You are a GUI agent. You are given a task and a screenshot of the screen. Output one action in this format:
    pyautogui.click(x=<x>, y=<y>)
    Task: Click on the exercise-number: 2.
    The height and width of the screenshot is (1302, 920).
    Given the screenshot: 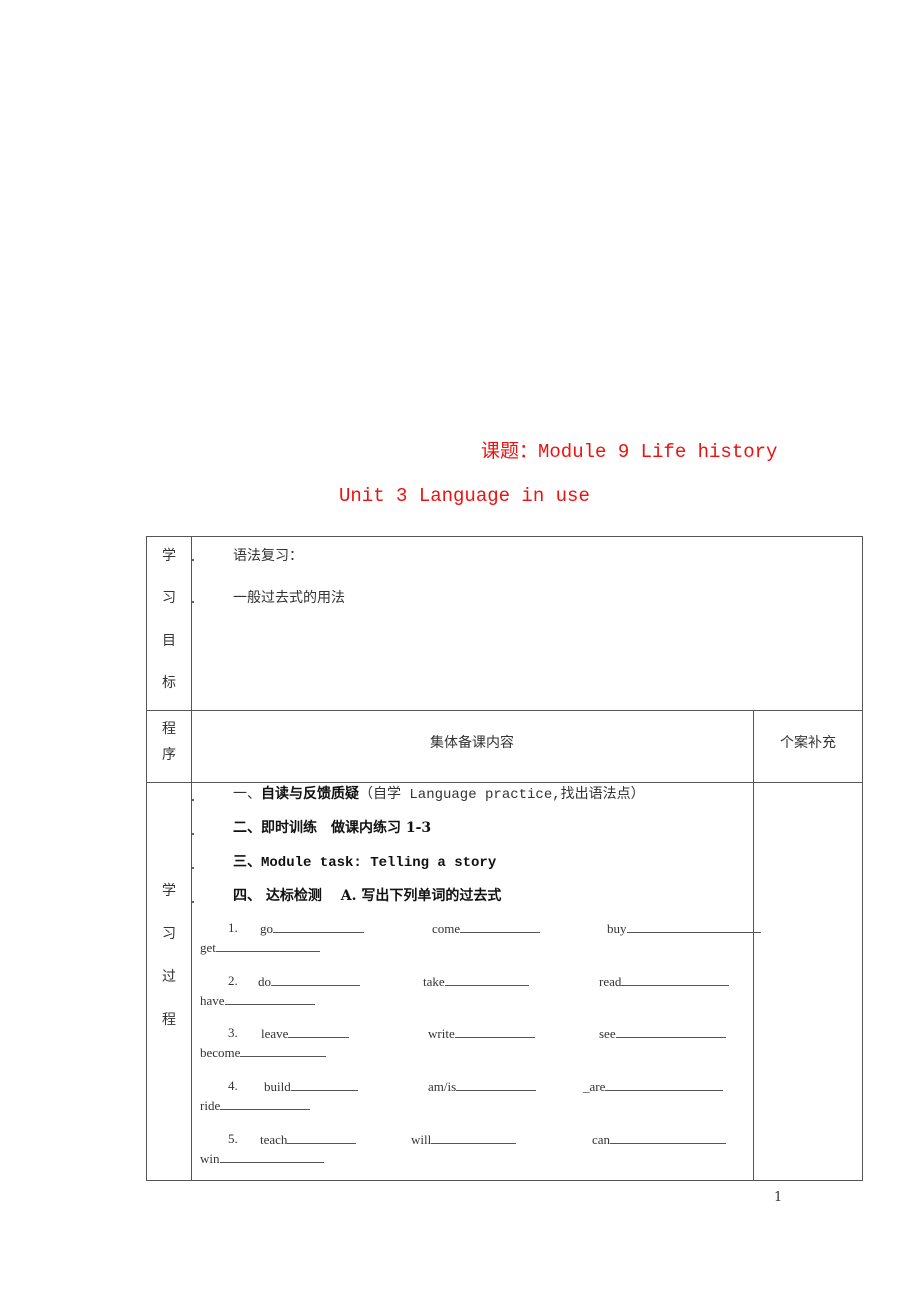 What is the action you would take?
    pyautogui.click(x=233, y=980)
    